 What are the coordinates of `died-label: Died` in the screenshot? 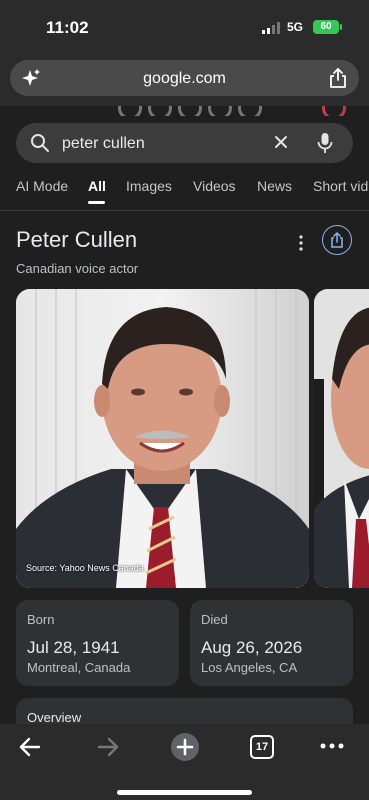 It's located at (214, 619).